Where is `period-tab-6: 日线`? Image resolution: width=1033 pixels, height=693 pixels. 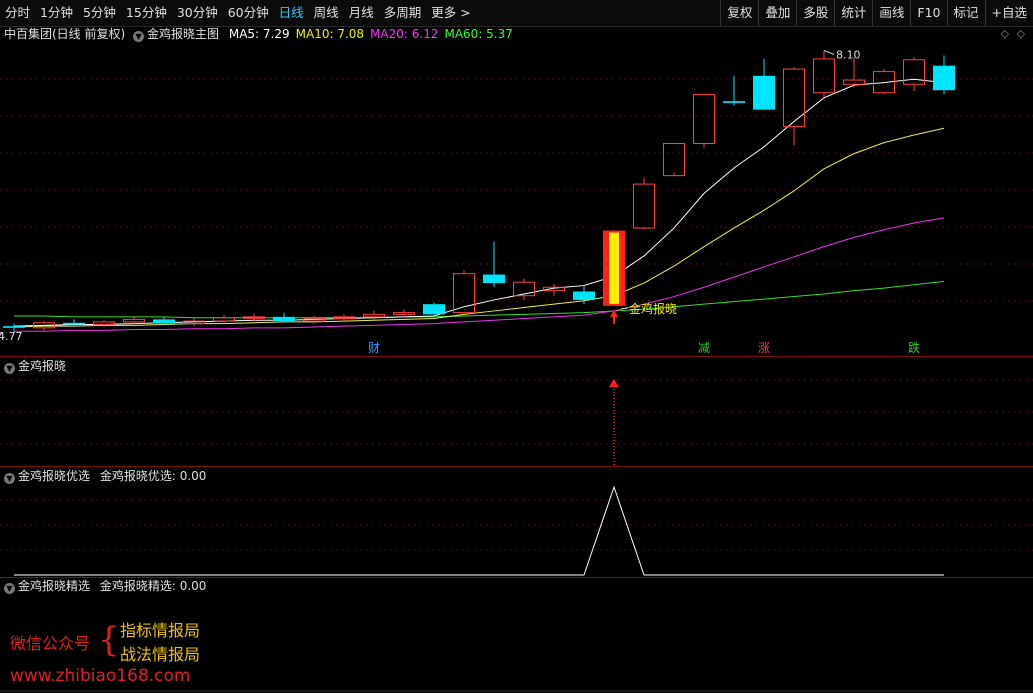
period-tab-6: 日线 is located at coordinates (291, 13).